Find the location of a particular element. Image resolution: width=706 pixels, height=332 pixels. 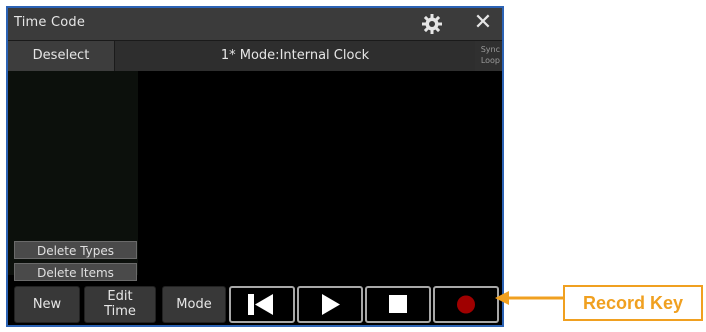

stop-icon is located at coordinates (398, 304).